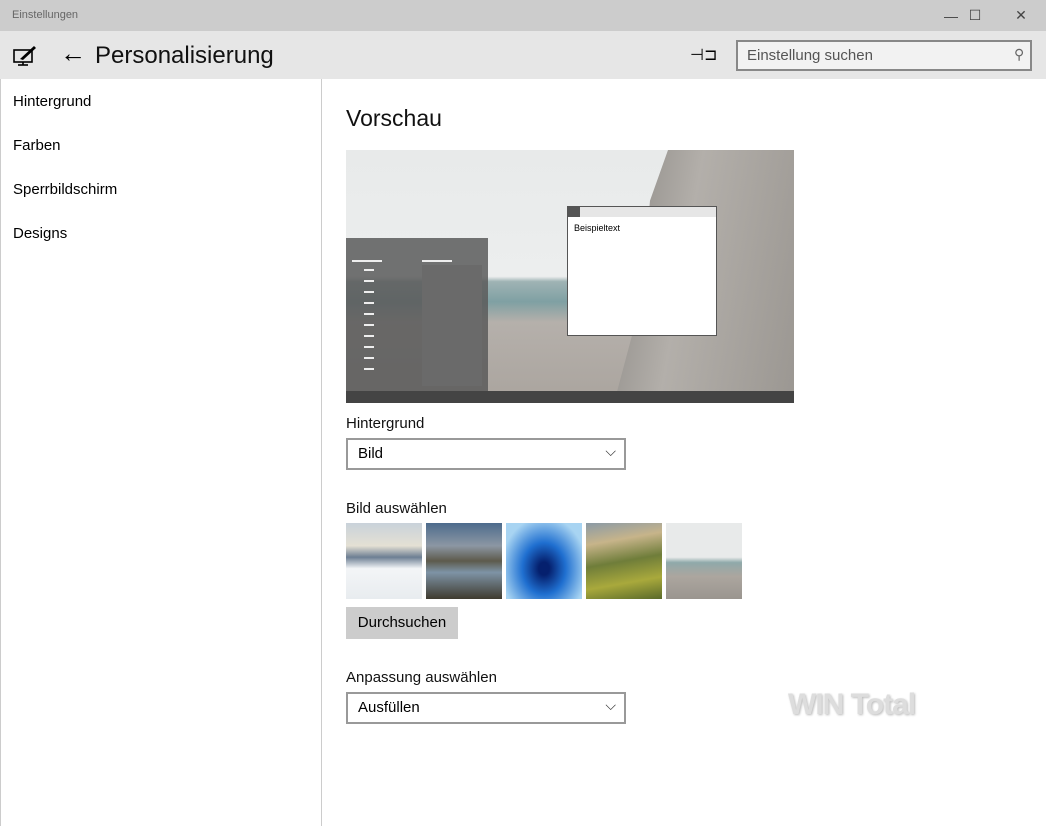 The image size is (1046, 826). I want to click on close-button: ✕, so click(1021, 15).